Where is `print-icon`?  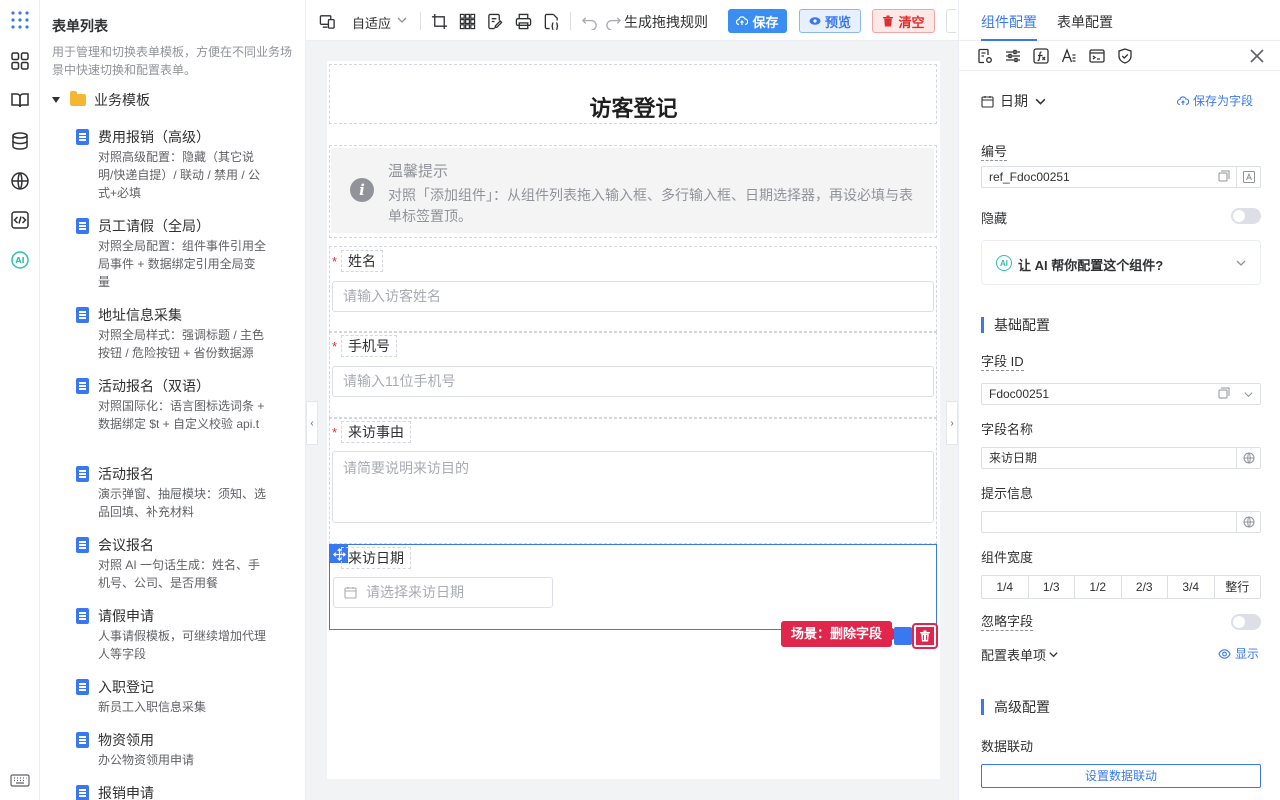 print-icon is located at coordinates (523, 21).